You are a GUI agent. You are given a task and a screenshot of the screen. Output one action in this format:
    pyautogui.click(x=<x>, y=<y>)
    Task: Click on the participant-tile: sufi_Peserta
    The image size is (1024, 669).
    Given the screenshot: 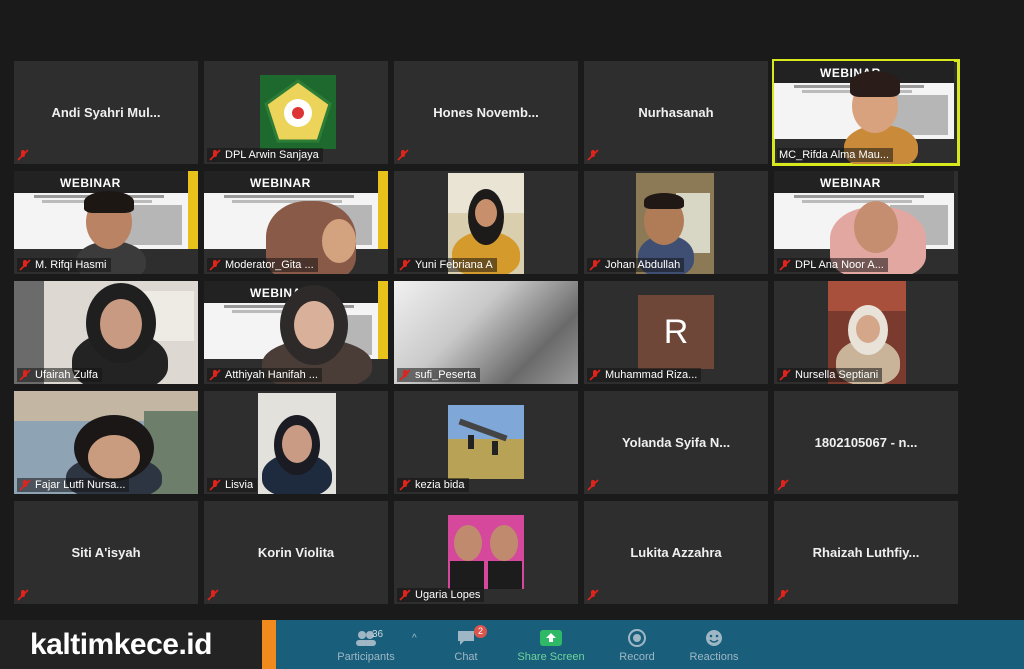 What is the action you would take?
    pyautogui.click(x=486, y=332)
    